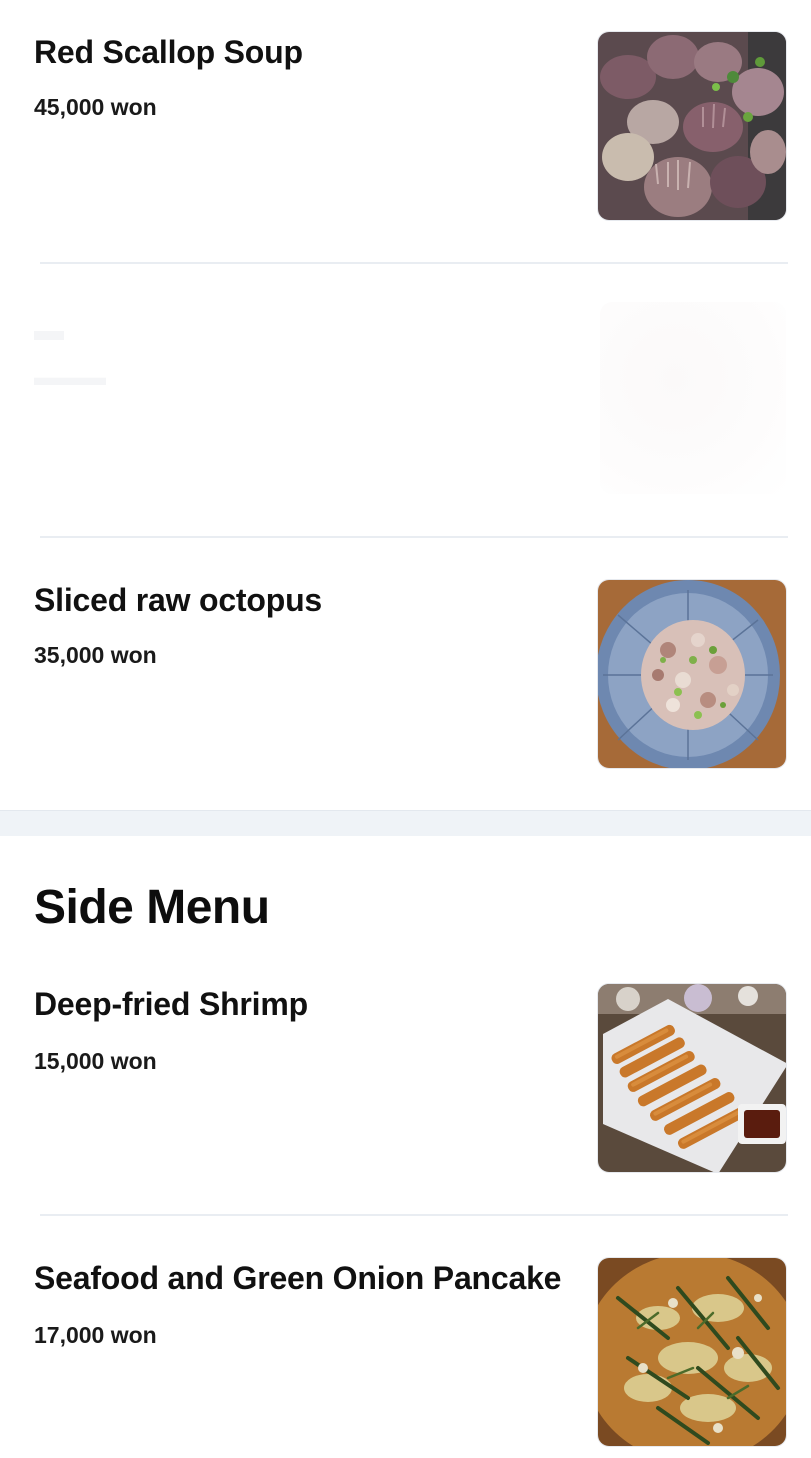 This screenshot has height=1458, width=811. I want to click on menu-item-price: 15,000 won, so click(95, 1061).